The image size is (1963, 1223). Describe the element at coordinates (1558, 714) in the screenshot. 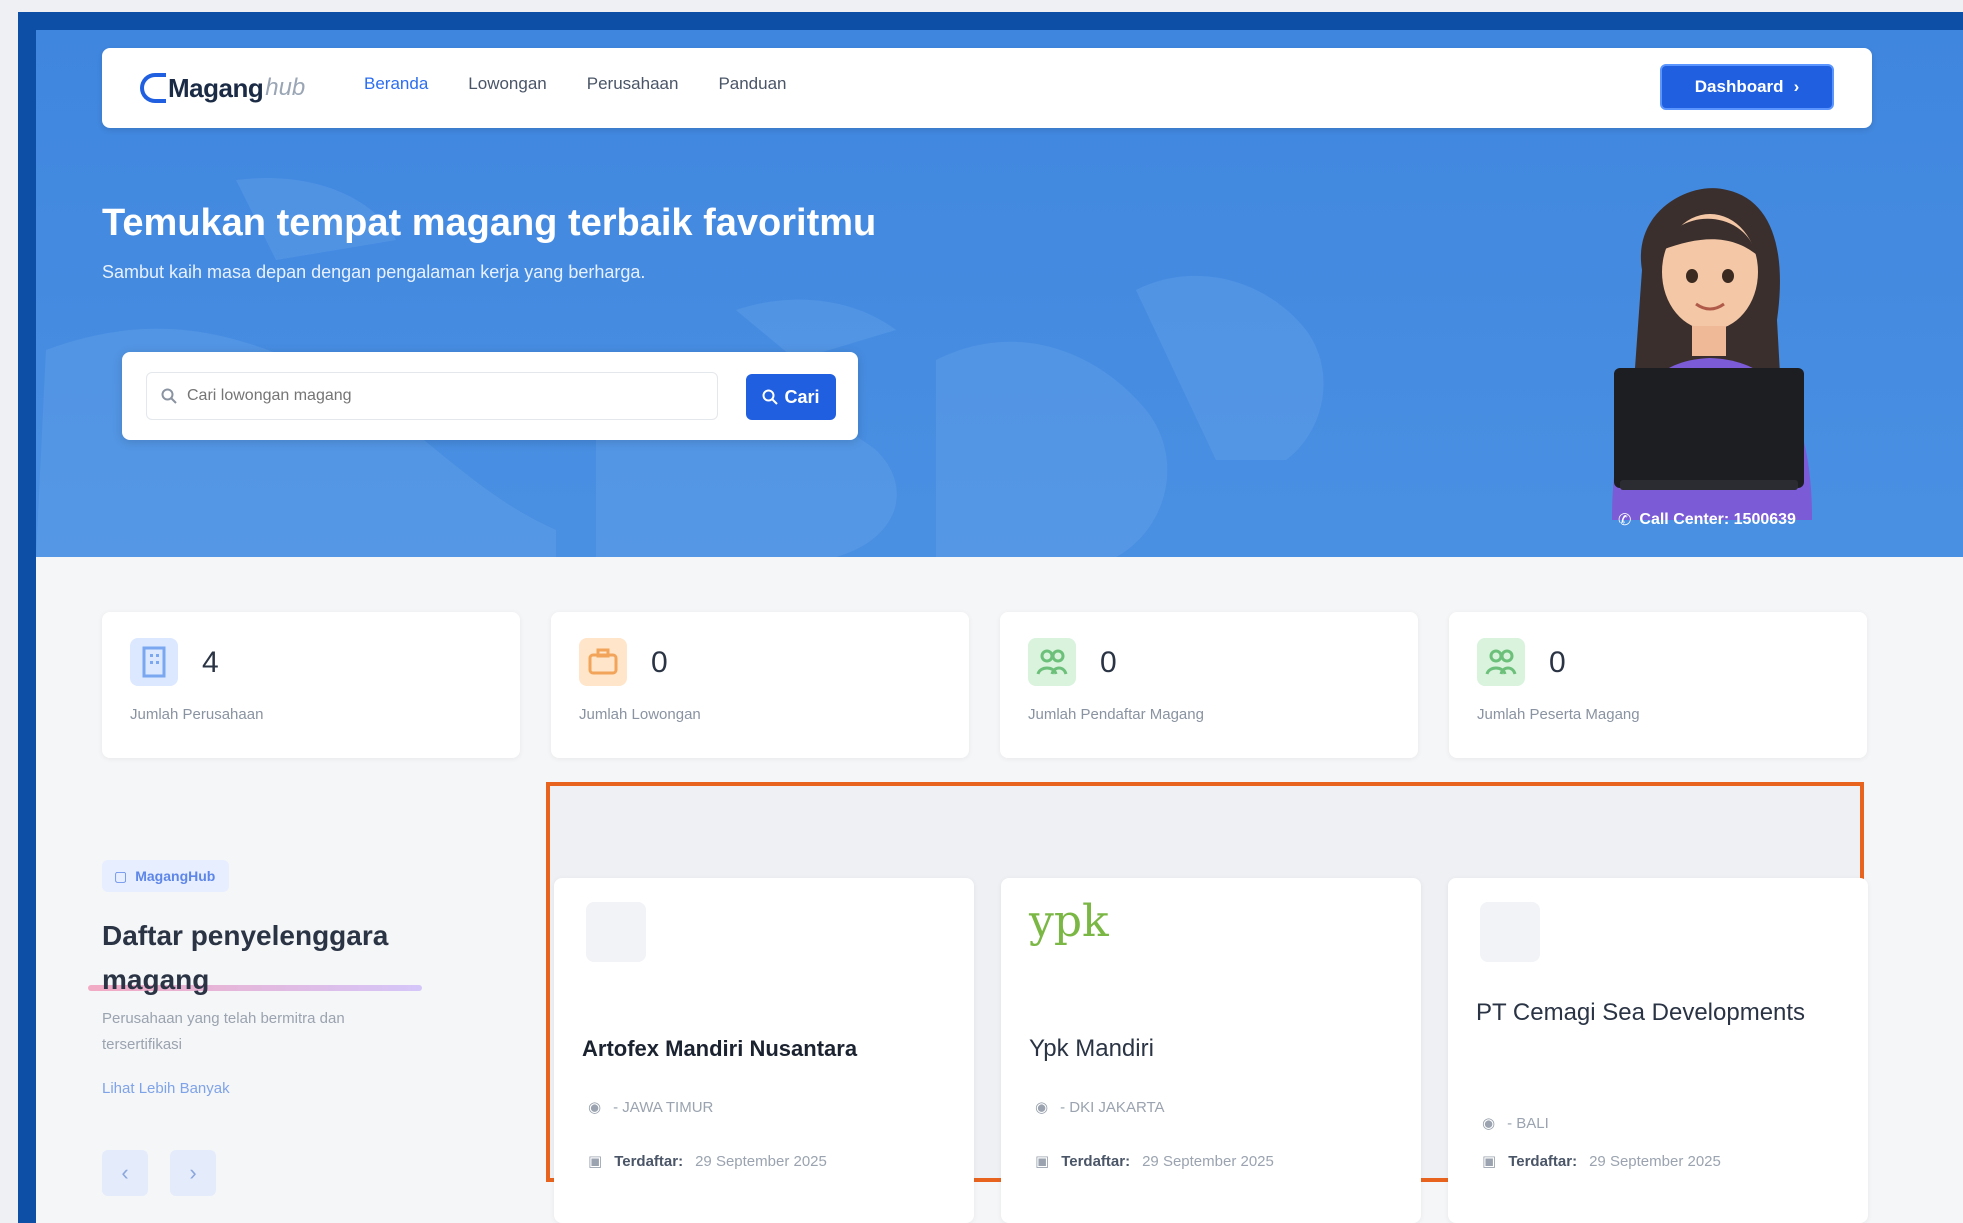

I see `stat-label: Jumlah Peserta Magang` at that location.